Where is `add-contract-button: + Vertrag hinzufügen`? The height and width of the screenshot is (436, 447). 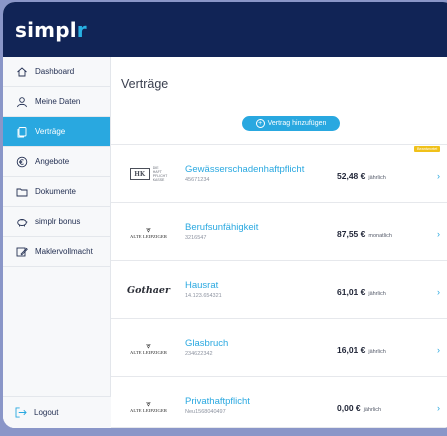
add-contract-button: + Vertrag hinzufügen is located at coordinates (291, 123).